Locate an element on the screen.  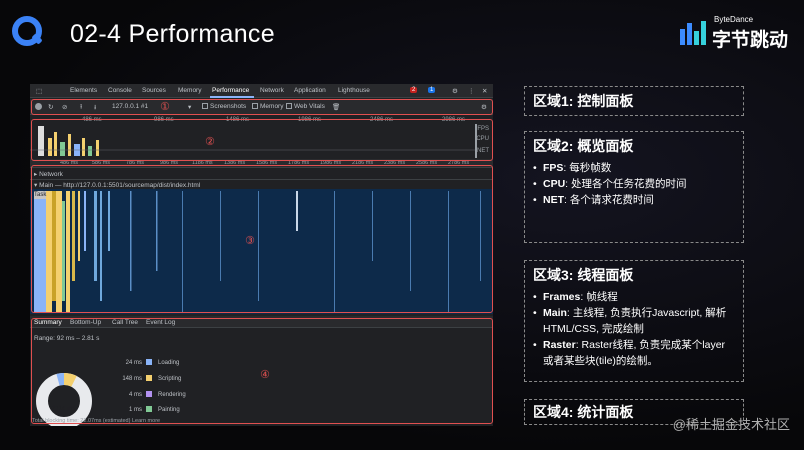
device-toggle-icon: ⬚ is located at coordinates (39, 91).